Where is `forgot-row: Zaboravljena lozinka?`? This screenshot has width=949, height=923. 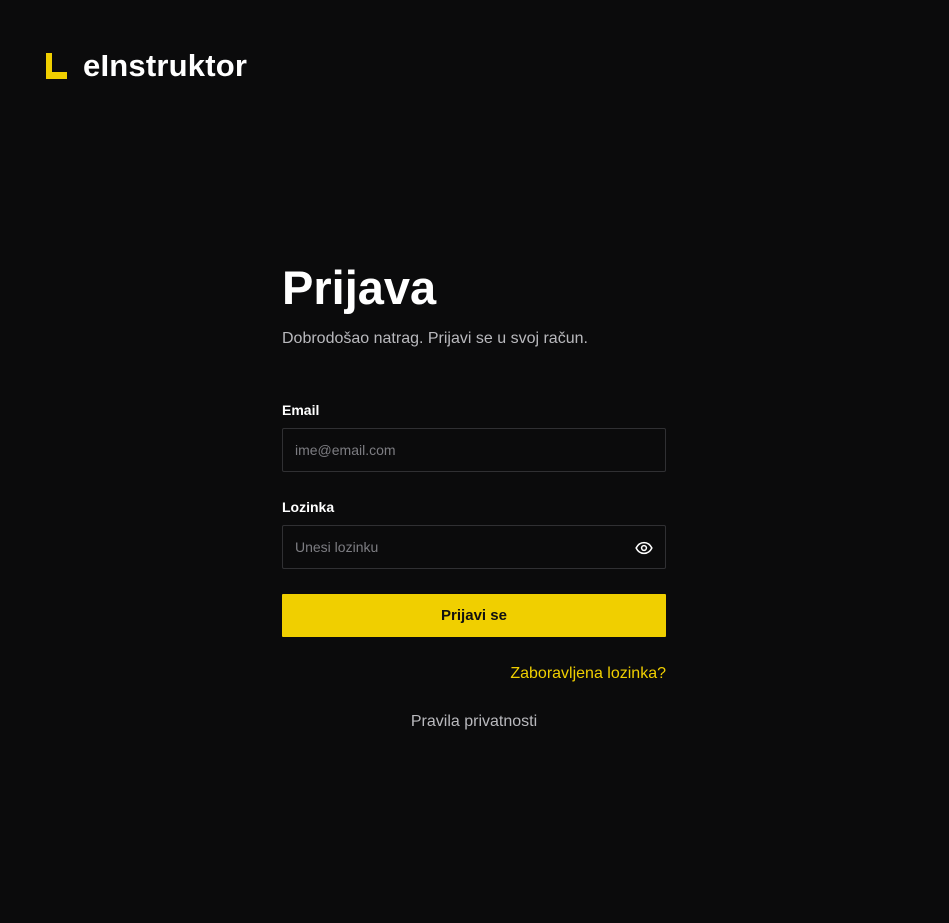
forgot-row: Zaboravljena lozinka? is located at coordinates (474, 674).